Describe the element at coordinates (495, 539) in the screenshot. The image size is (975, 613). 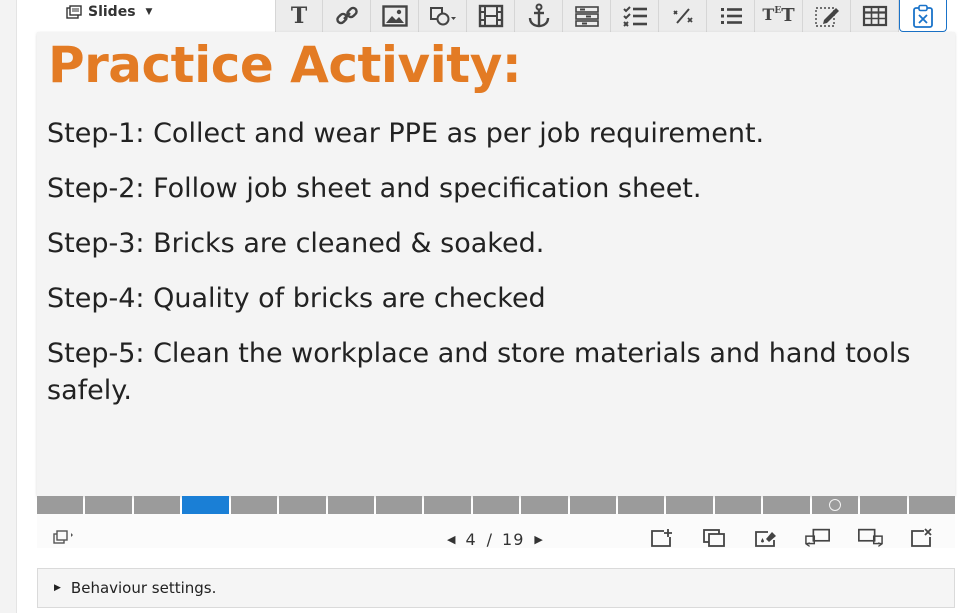
I see `slide-pager: ◀ 4 / 19 ▶` at that location.